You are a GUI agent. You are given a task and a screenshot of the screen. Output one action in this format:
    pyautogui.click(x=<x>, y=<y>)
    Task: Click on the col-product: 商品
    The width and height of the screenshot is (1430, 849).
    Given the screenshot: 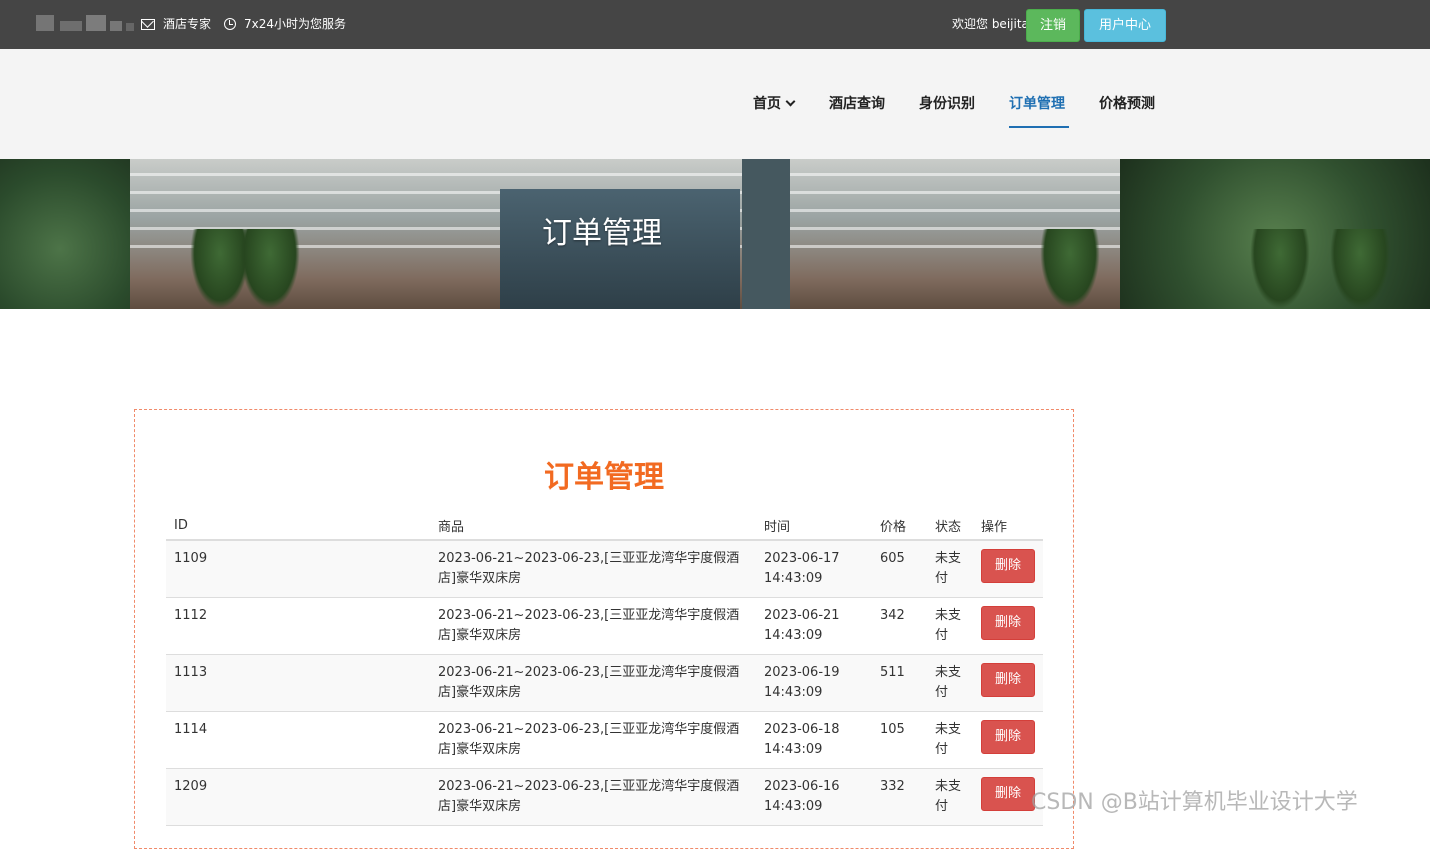 What is the action you would take?
    pyautogui.click(x=593, y=526)
    